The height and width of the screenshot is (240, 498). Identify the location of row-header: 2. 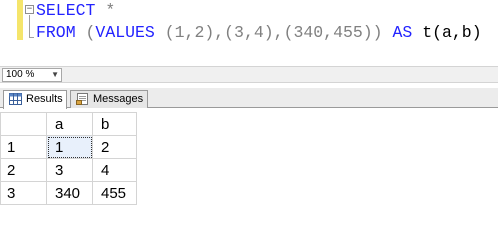
(23, 170).